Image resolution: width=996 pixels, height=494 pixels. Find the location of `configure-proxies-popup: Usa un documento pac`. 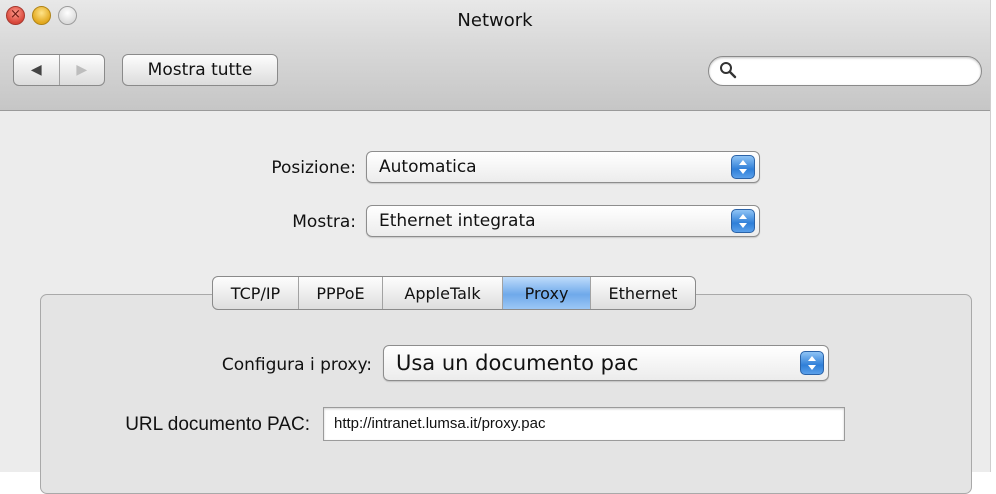

configure-proxies-popup: Usa un documento pac is located at coordinates (606, 363).